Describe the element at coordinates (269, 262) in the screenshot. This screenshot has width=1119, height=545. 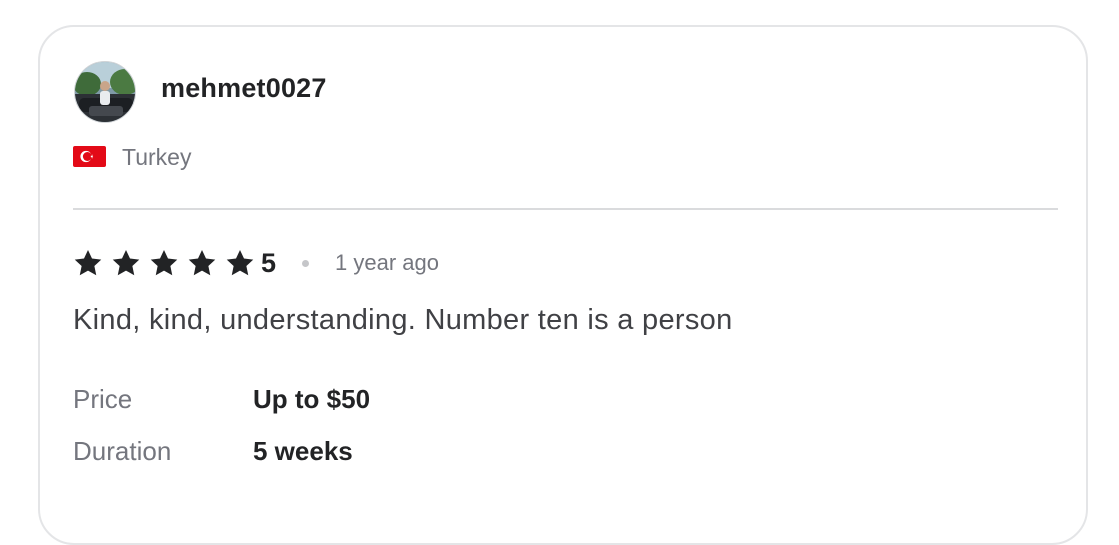
I see `rating-value: 5` at that location.